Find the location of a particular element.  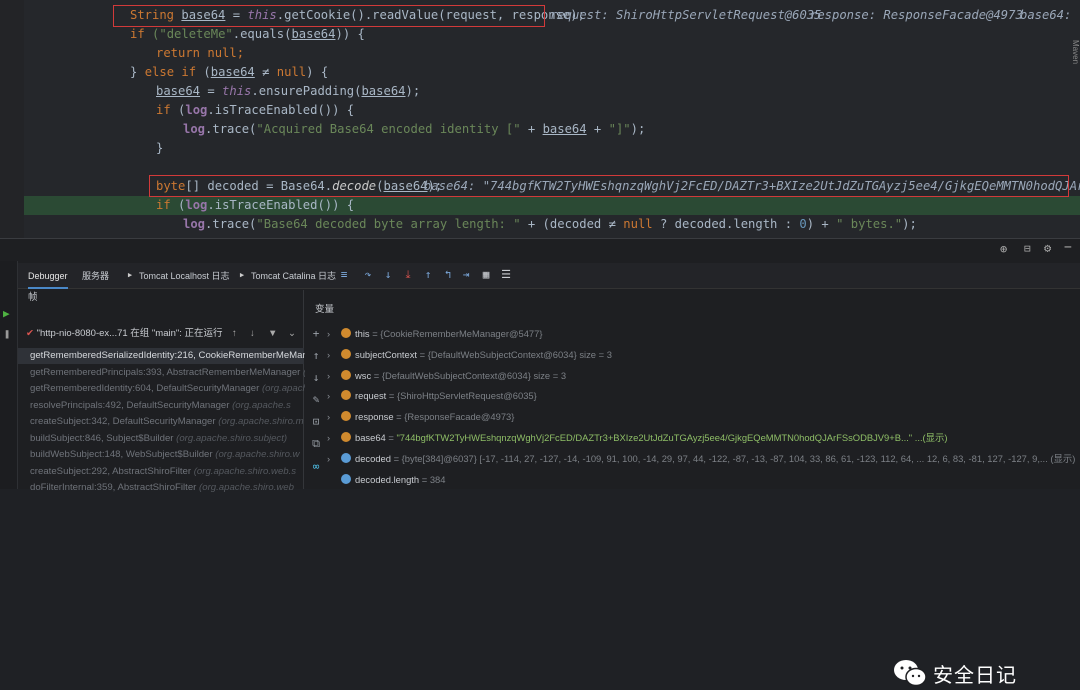

step-out-icon: ↑ is located at coordinates (428, 275).